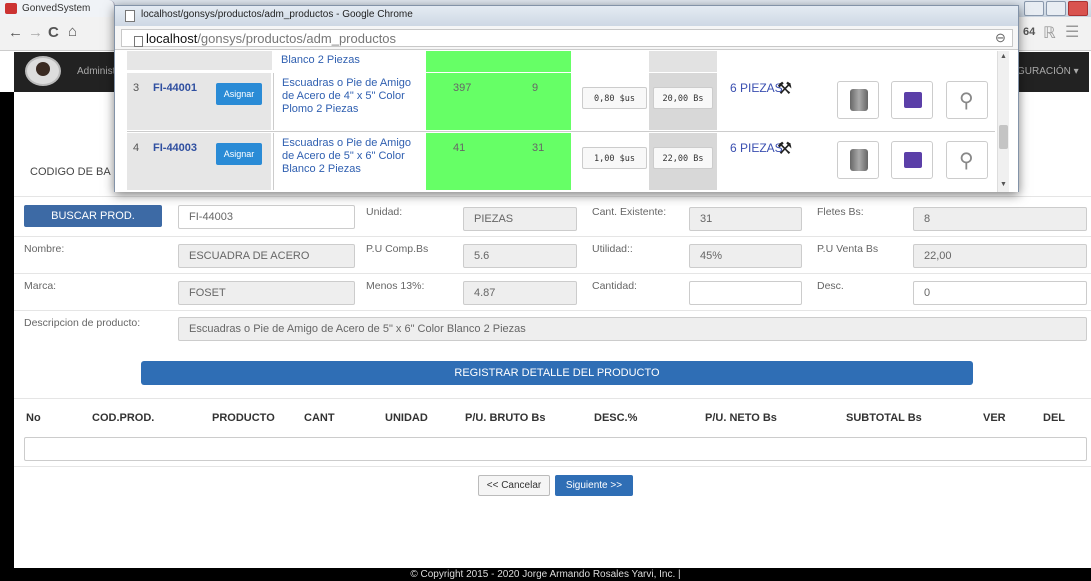 The image size is (1091, 581). Describe the element at coordinates (1054, 418) in the screenshot. I see `col-del: DEL` at that location.